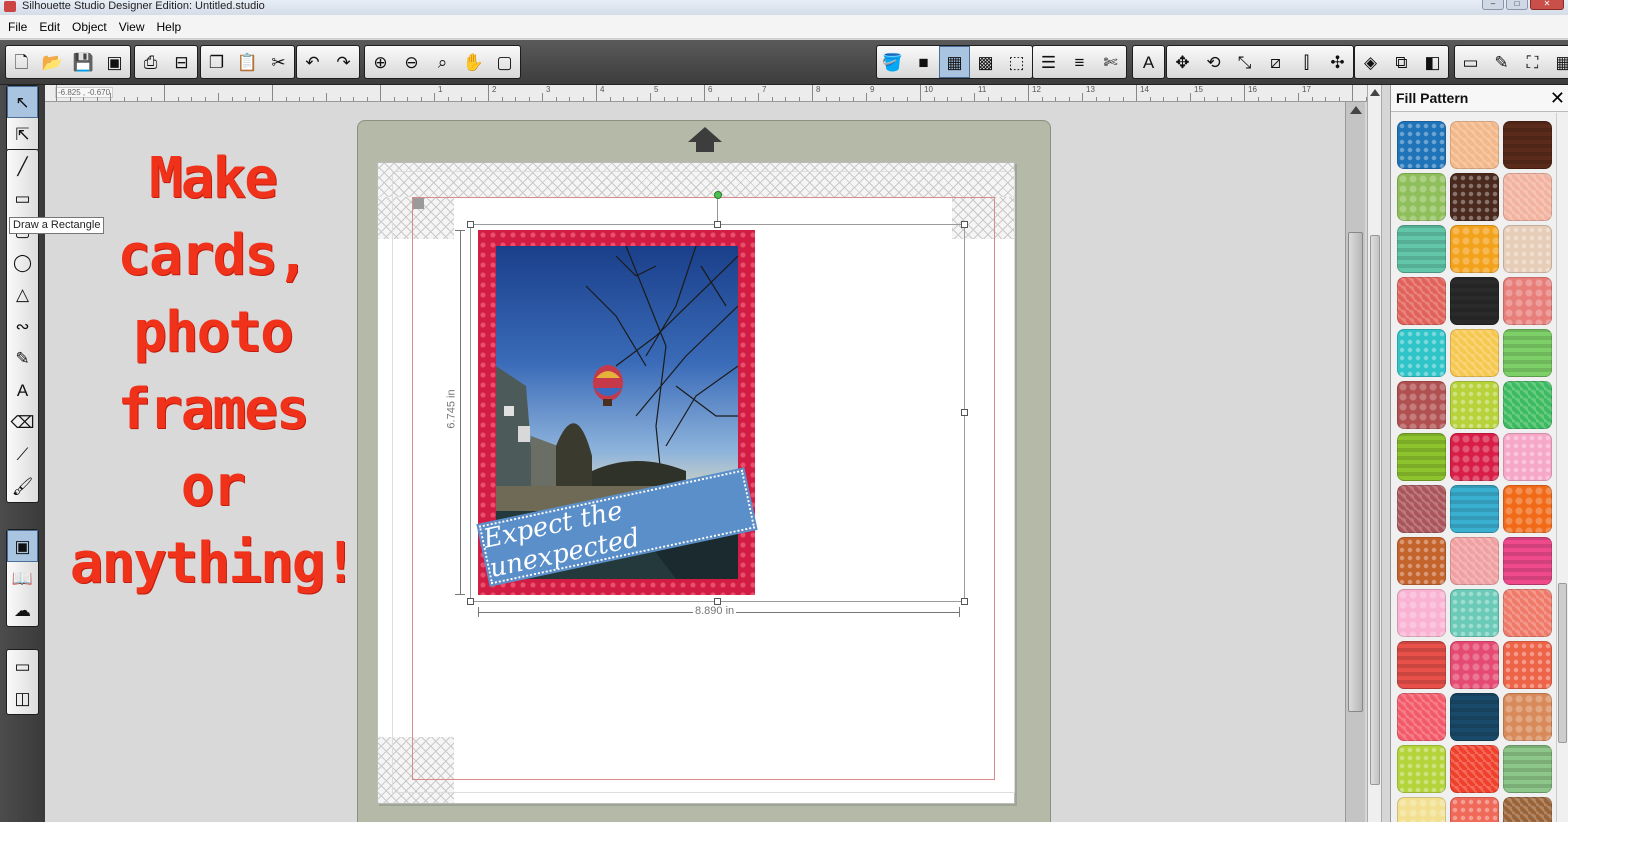 This screenshot has height=863, width=1646. What do you see at coordinates (22, 578) in the screenshot?
I see `library-book-tool: 📖` at bounding box center [22, 578].